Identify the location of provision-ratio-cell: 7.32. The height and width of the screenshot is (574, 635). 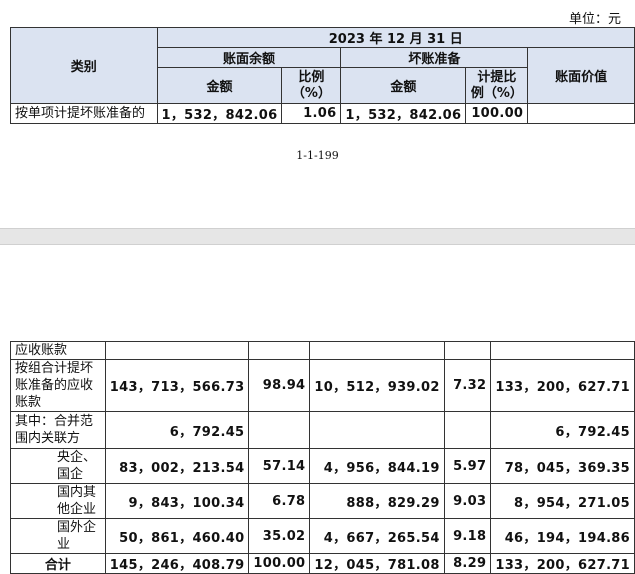
(467, 385).